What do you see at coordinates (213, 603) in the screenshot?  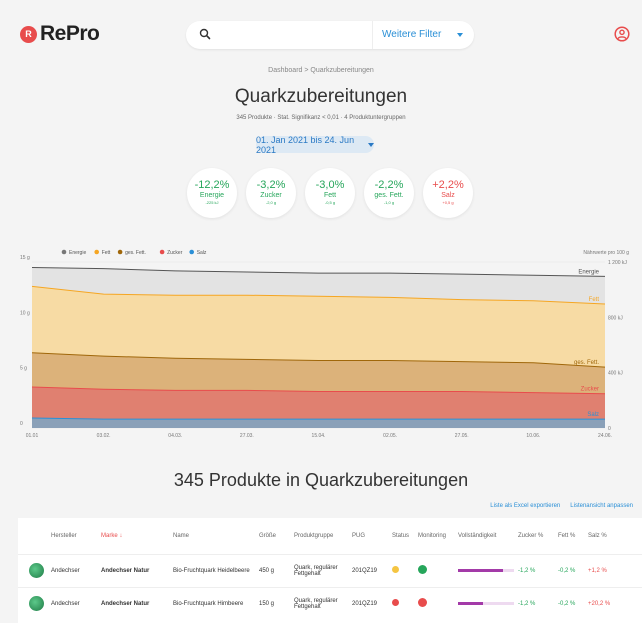 I see `cell-name: Bio-Fruchtquark Himbeere` at bounding box center [213, 603].